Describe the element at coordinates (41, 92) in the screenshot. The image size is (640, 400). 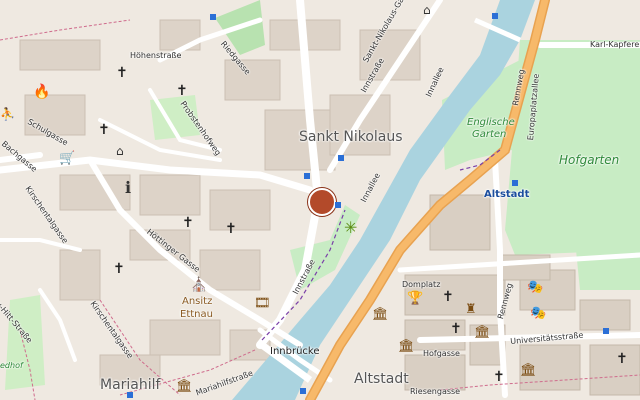
I see `fire-icon: 🔥` at that location.